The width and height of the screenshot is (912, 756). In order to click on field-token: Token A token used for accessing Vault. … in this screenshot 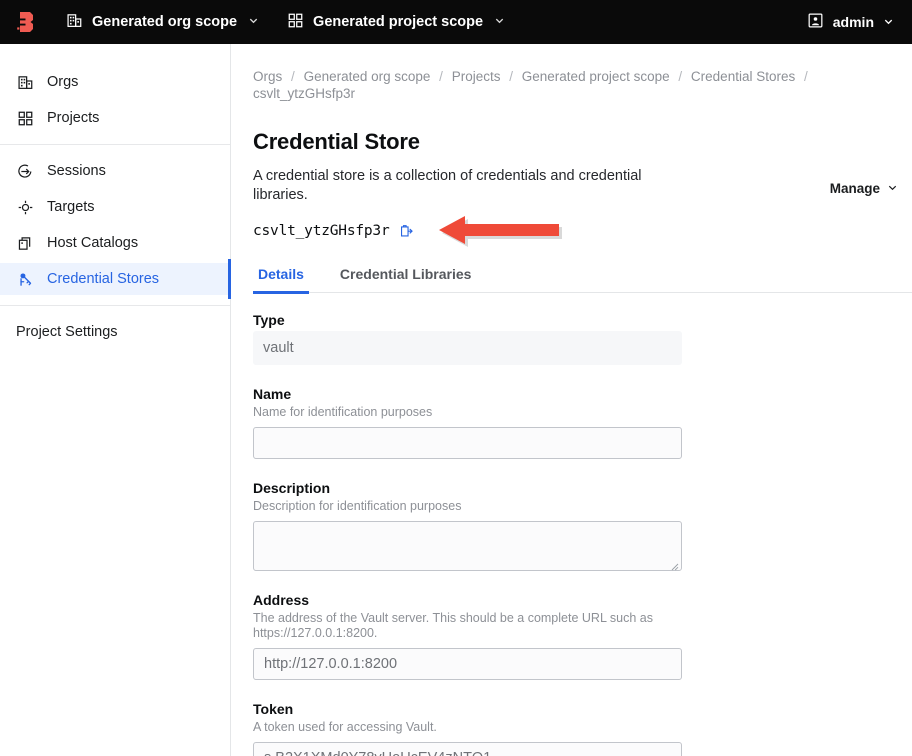, I will do `click(573, 728)`.